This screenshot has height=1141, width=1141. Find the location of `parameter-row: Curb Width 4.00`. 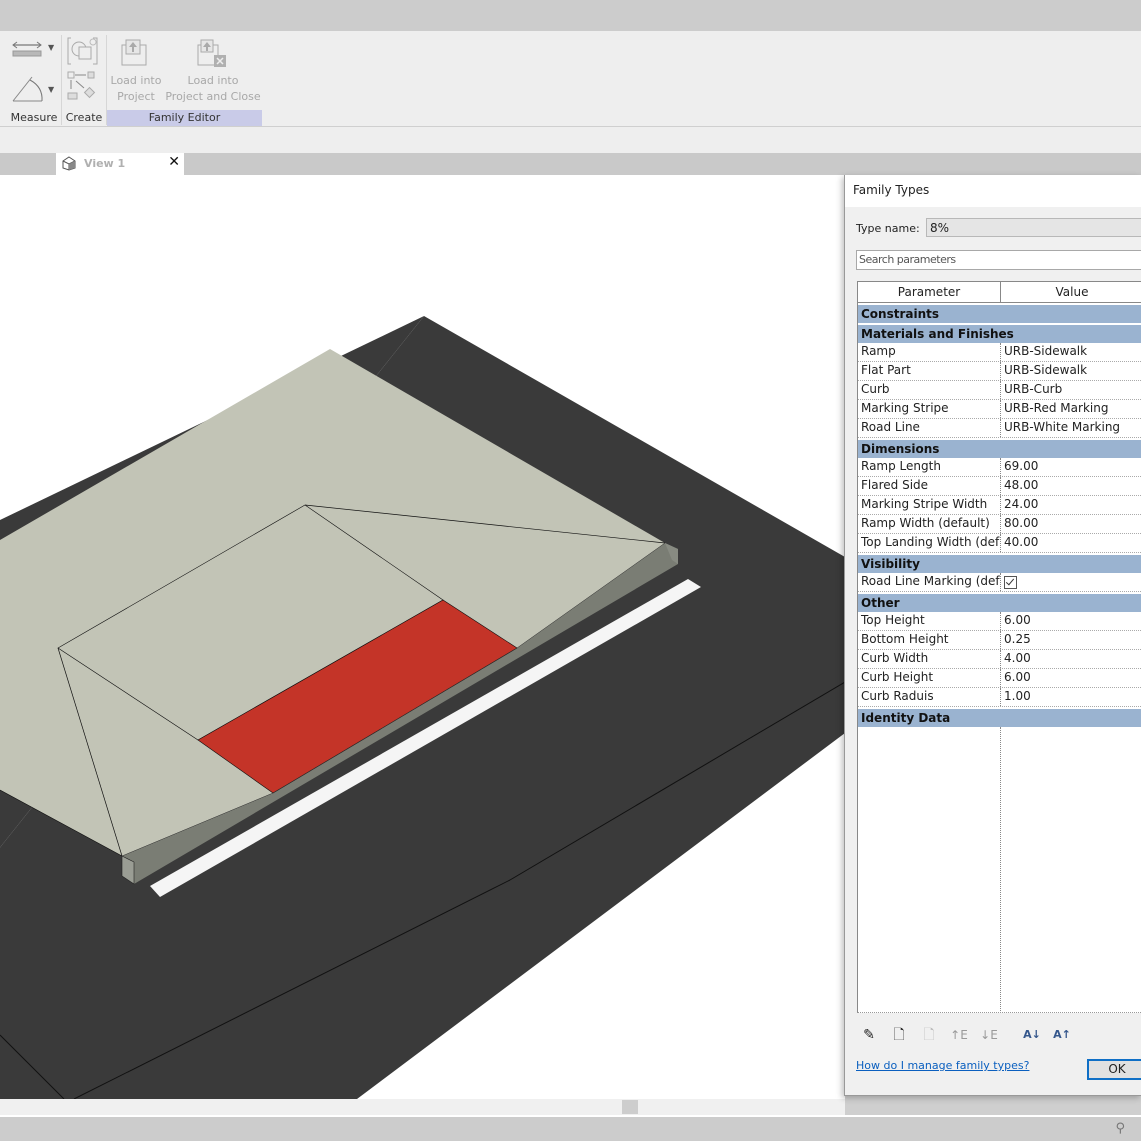

parameter-row: Curb Width 4.00 is located at coordinates (999, 659).